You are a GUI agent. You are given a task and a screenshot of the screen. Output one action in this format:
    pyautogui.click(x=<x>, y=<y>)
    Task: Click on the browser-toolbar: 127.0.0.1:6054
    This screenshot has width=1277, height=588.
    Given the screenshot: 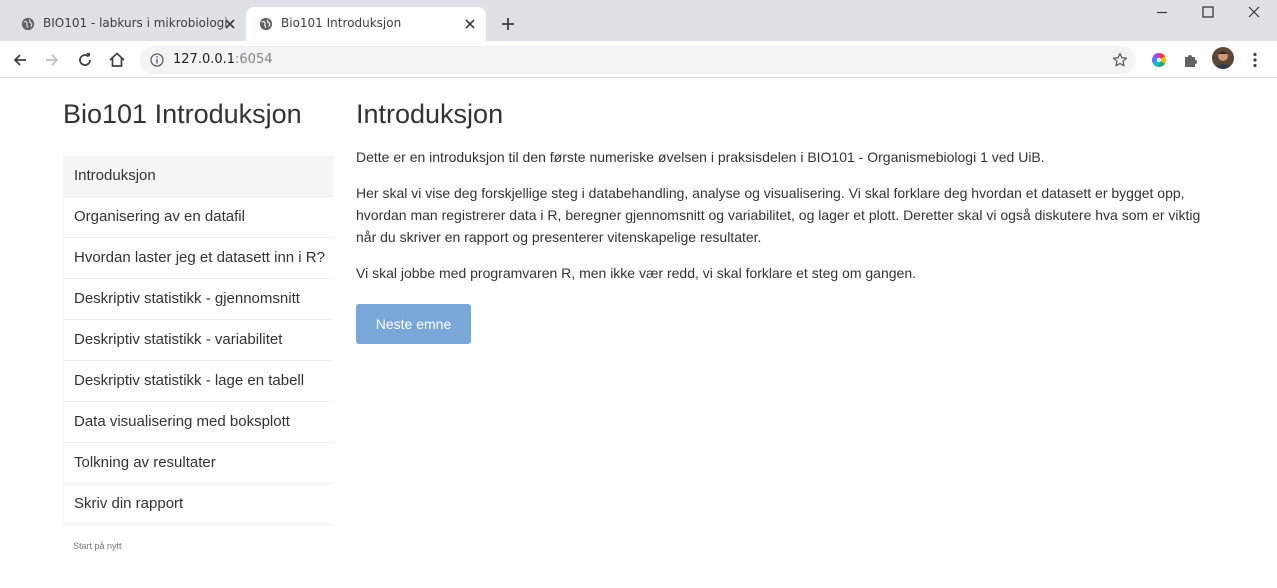 What is the action you would take?
    pyautogui.click(x=638, y=59)
    